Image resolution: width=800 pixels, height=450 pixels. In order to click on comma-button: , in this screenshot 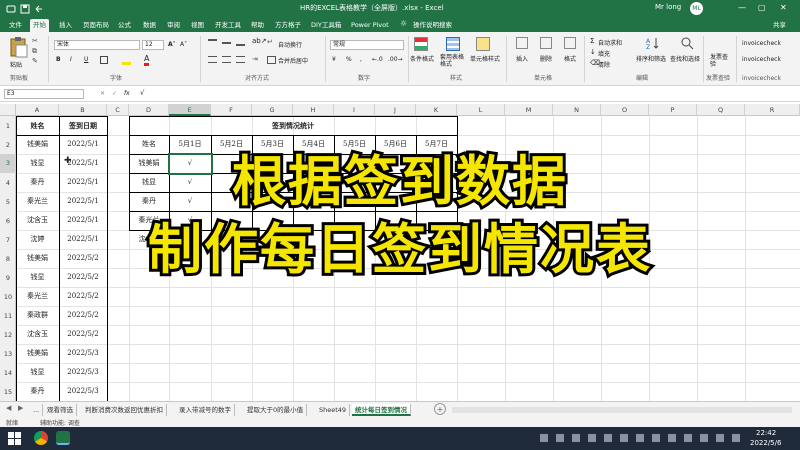, I will do `click(361, 59)`.